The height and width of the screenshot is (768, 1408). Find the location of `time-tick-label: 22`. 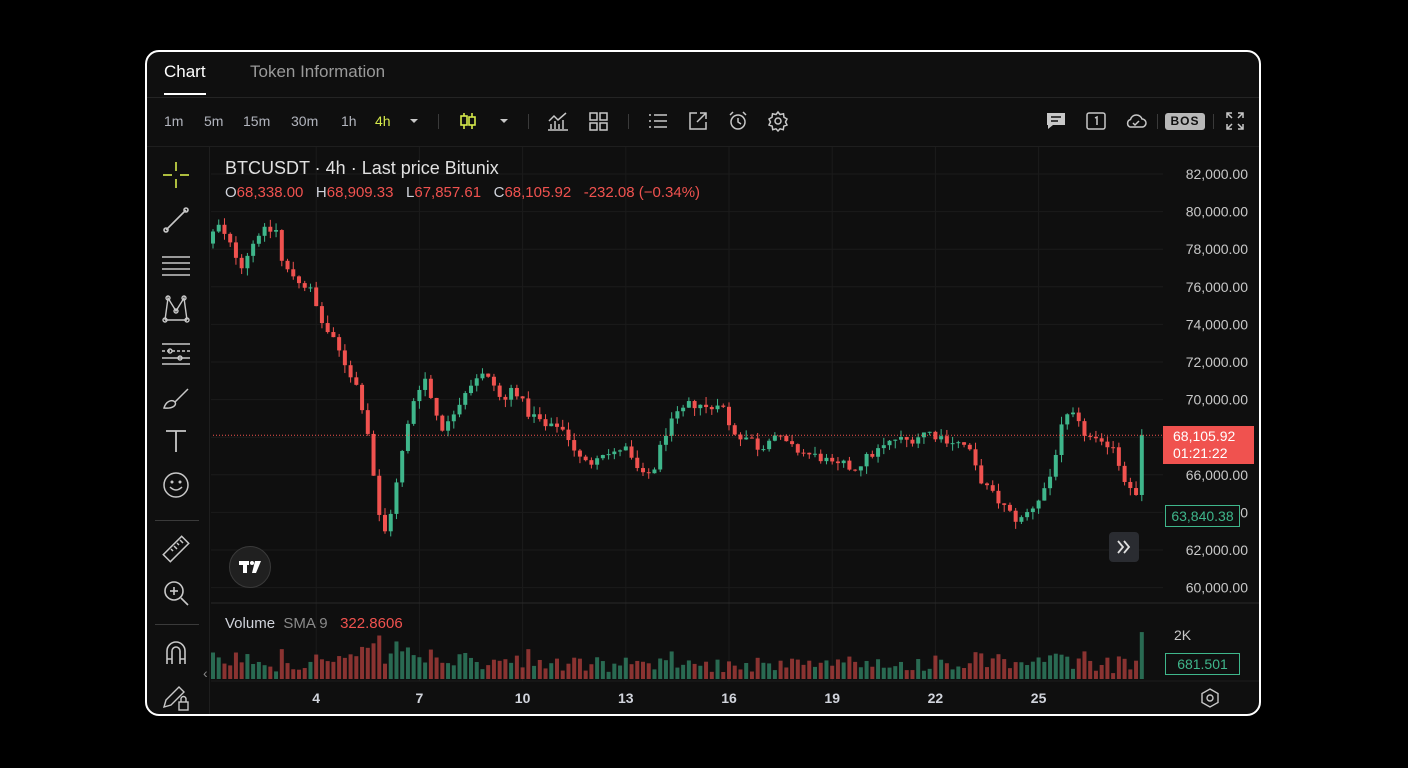

time-tick-label: 22 is located at coordinates (936, 698).